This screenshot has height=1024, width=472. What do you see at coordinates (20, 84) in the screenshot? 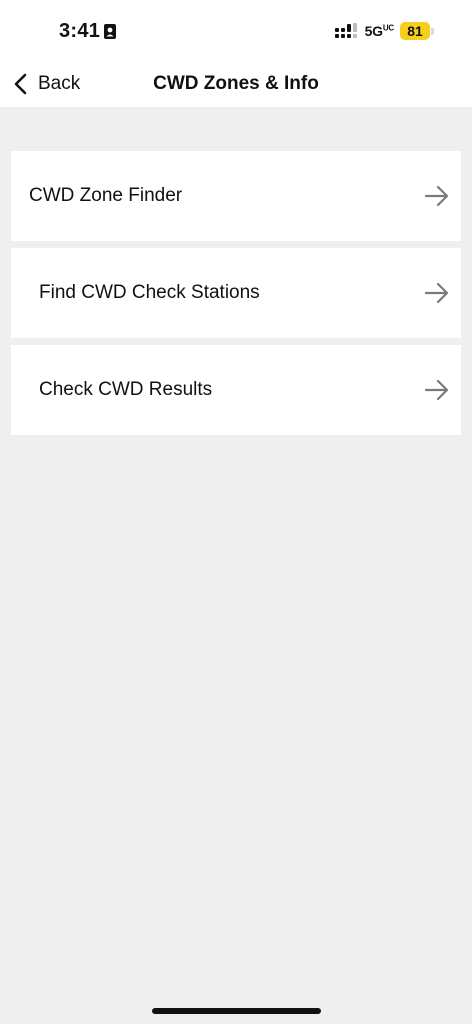
I see `chevron-left-icon` at bounding box center [20, 84].